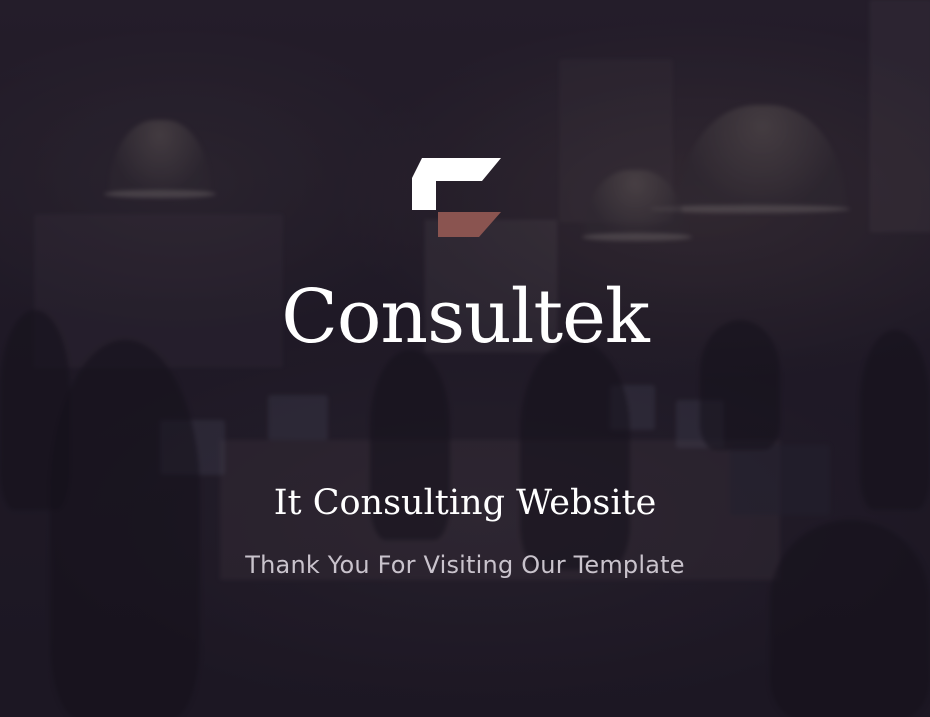 Image resolution: width=930 pixels, height=717 pixels. Describe the element at coordinates (465, 317) in the screenshot. I see `brand-name: Consultek` at that location.